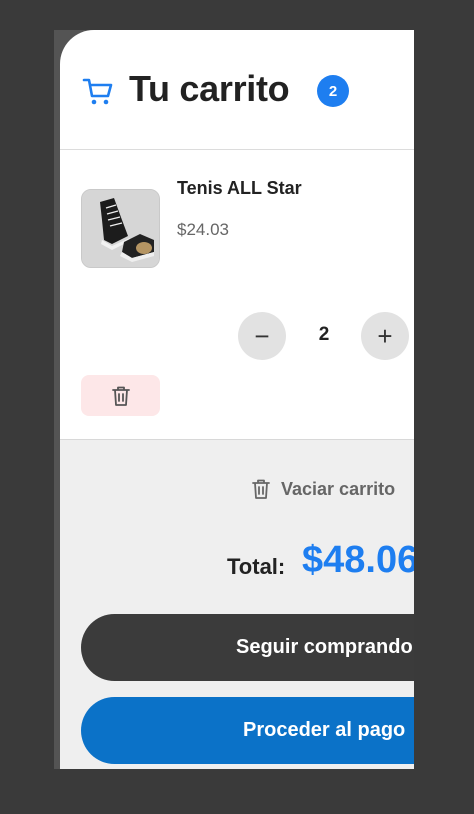 This screenshot has width=474, height=814. I want to click on page-title: Tu carrito, so click(209, 88).